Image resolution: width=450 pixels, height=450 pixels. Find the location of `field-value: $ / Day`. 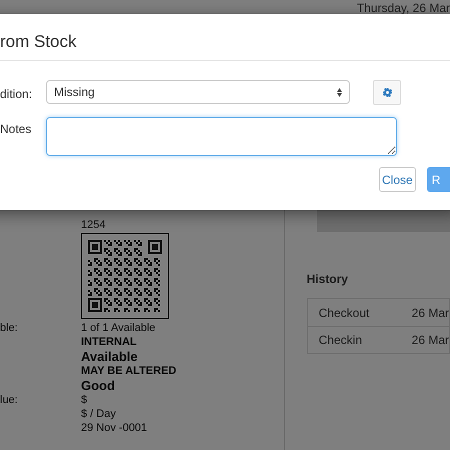

field-value: $ / Day is located at coordinates (98, 414).